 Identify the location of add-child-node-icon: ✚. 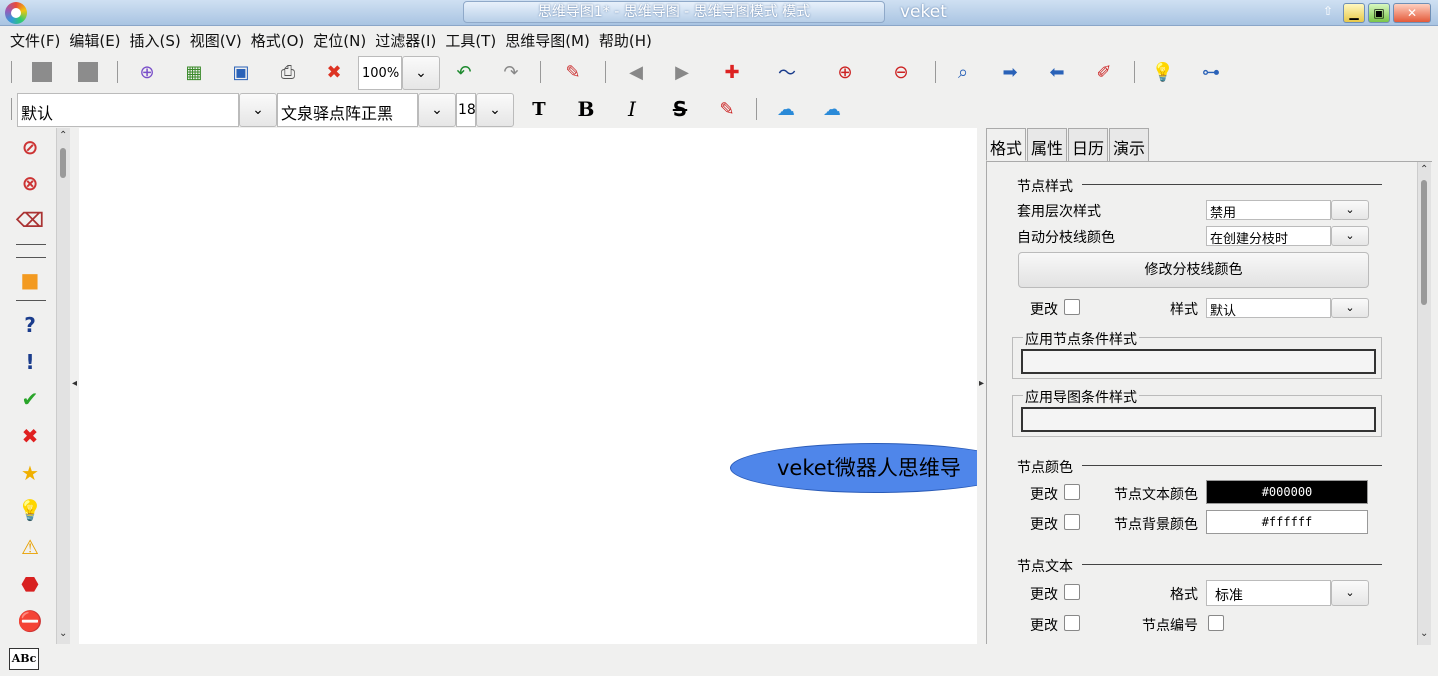
(732, 72).